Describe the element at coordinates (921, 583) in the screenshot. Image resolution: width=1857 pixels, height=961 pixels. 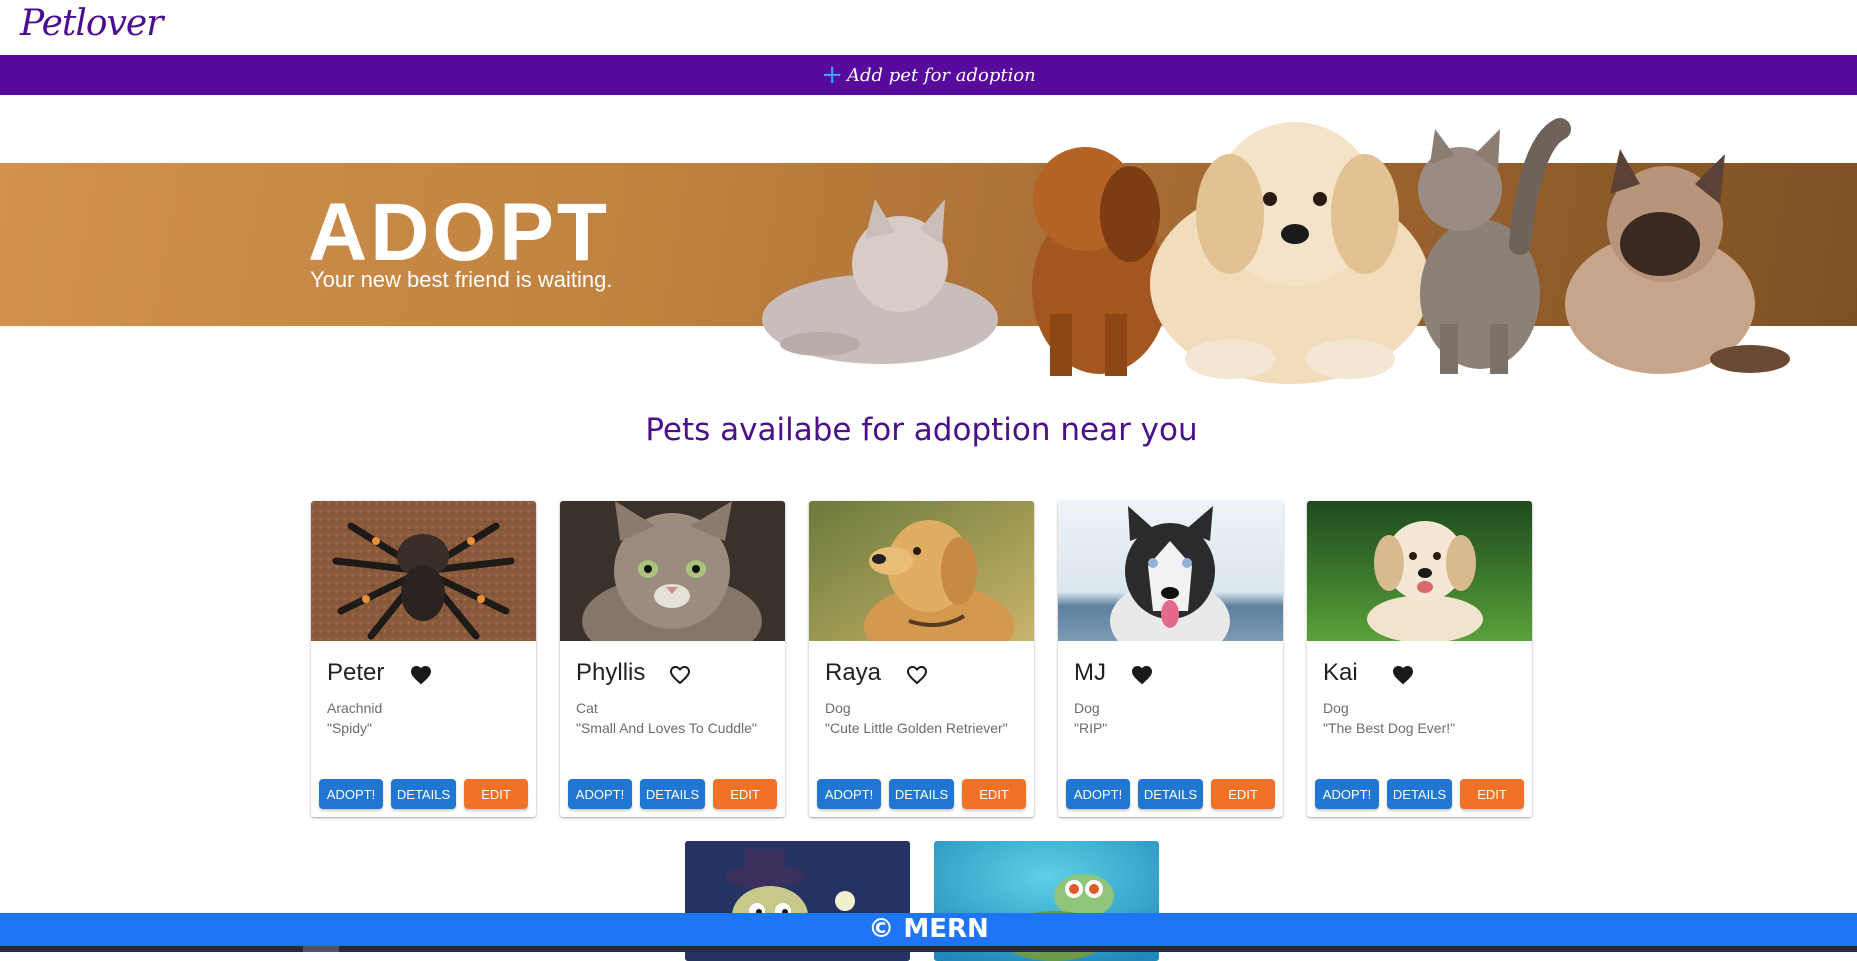
I see `pet-photo-golden-retriever` at that location.